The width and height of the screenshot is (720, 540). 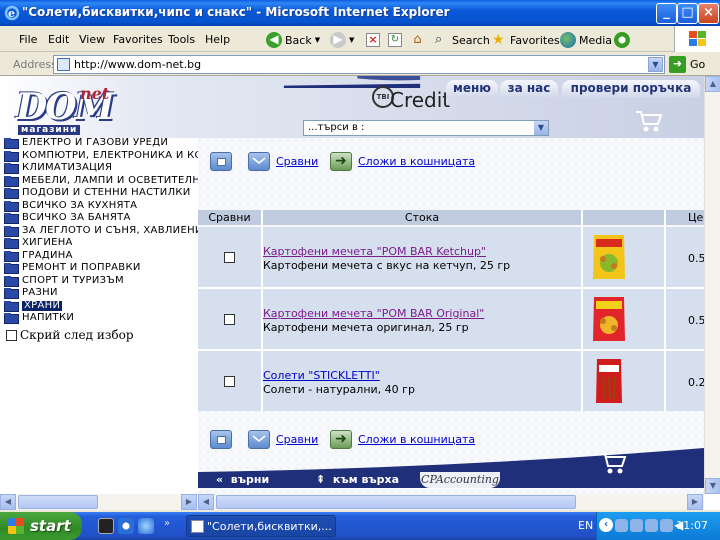 I want to click on history-button, so click(x=622, y=40).